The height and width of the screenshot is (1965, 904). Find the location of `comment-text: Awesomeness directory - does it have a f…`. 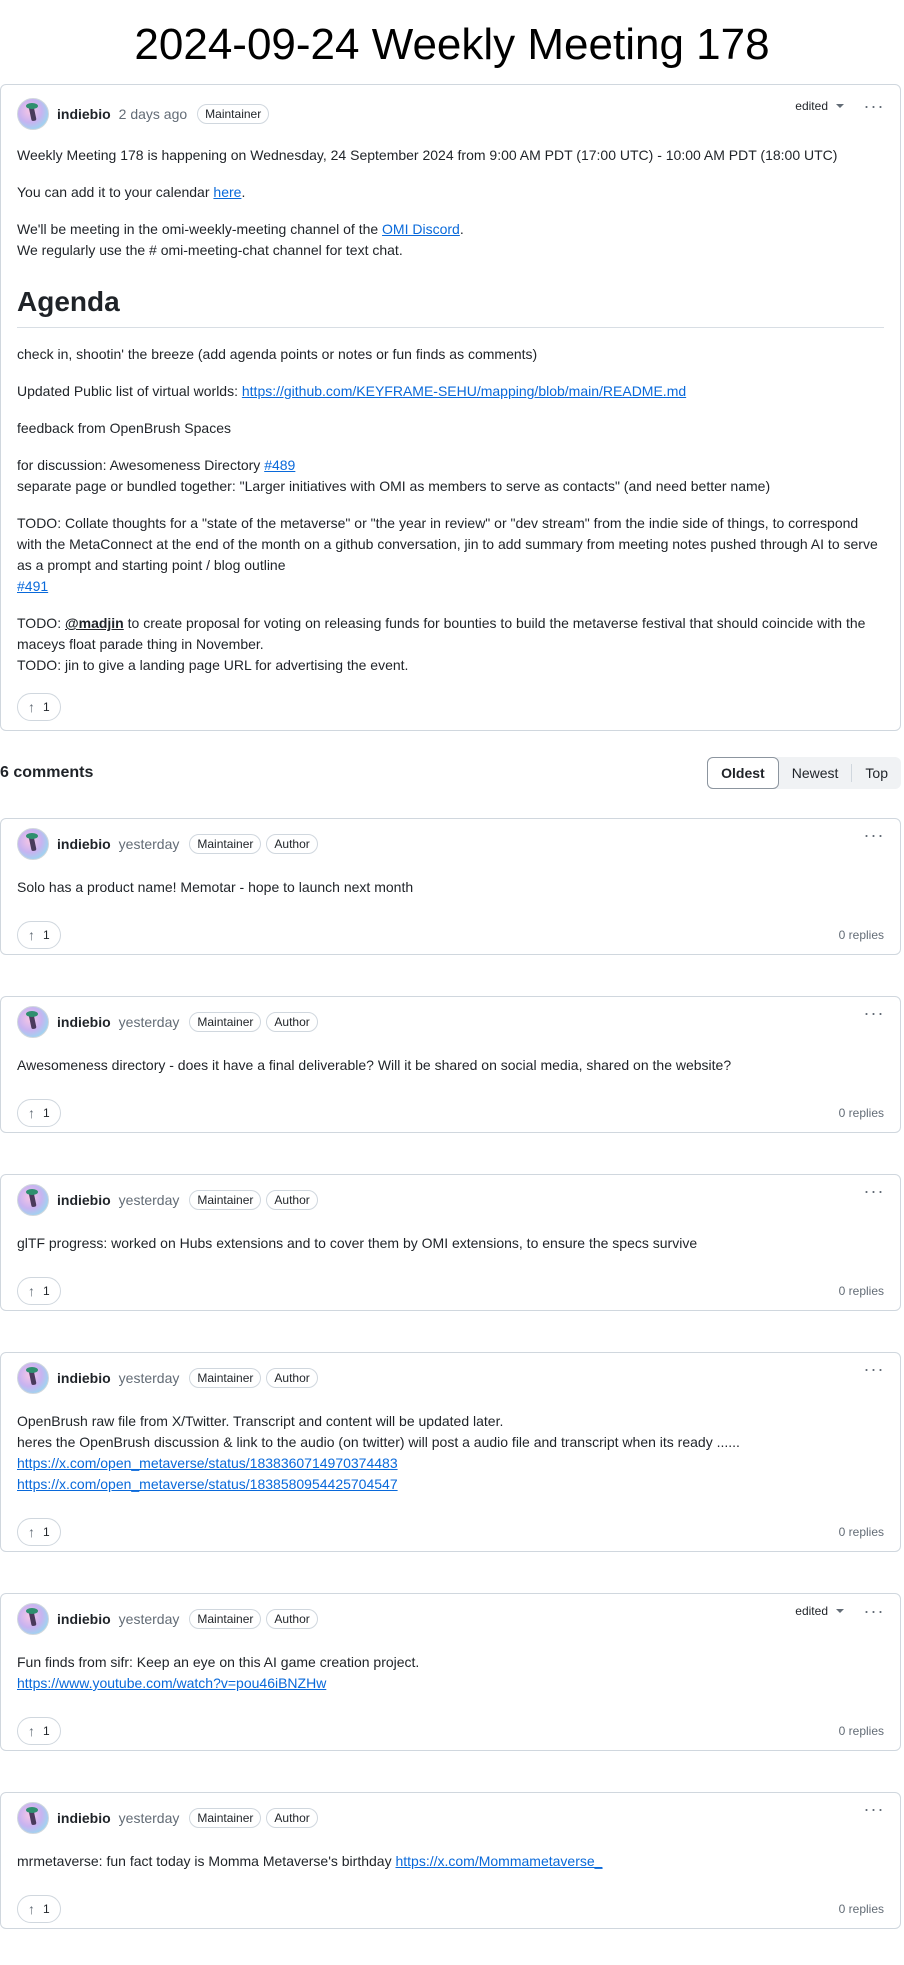

comment-text: Awesomeness directory - does it have a f… is located at coordinates (374, 1065).